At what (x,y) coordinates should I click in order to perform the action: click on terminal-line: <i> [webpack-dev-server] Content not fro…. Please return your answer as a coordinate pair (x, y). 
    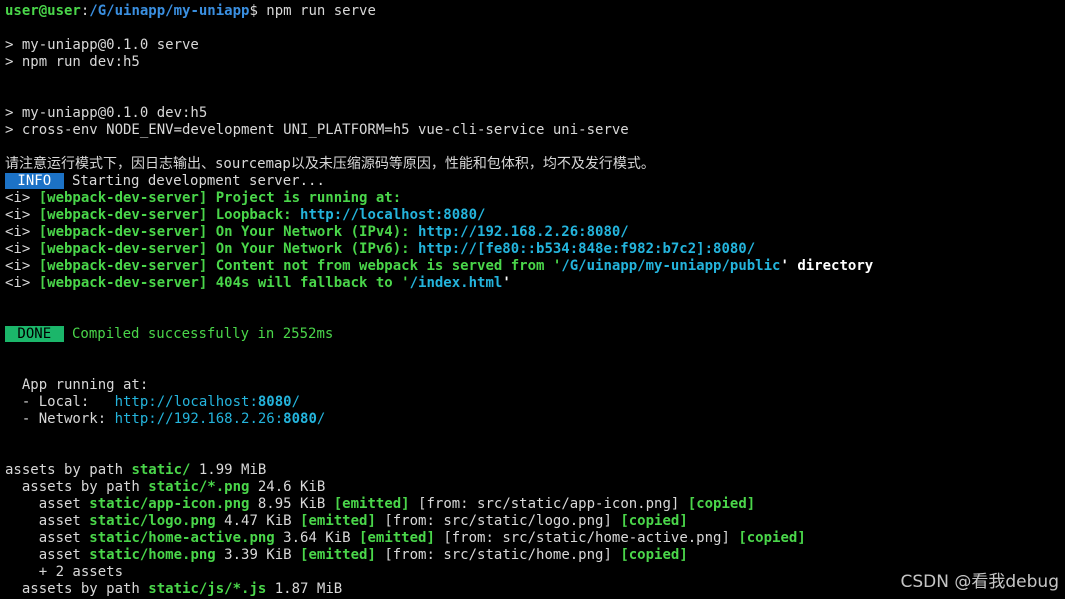
    Looking at the image, I should click on (532, 266).